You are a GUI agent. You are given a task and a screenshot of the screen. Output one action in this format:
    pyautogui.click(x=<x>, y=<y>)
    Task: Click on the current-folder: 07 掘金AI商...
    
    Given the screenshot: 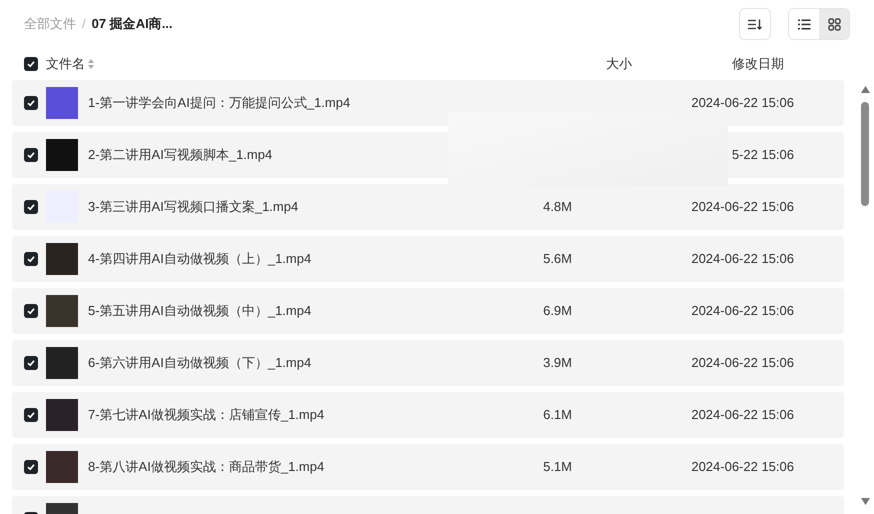 What is the action you would take?
    pyautogui.click(x=132, y=24)
    